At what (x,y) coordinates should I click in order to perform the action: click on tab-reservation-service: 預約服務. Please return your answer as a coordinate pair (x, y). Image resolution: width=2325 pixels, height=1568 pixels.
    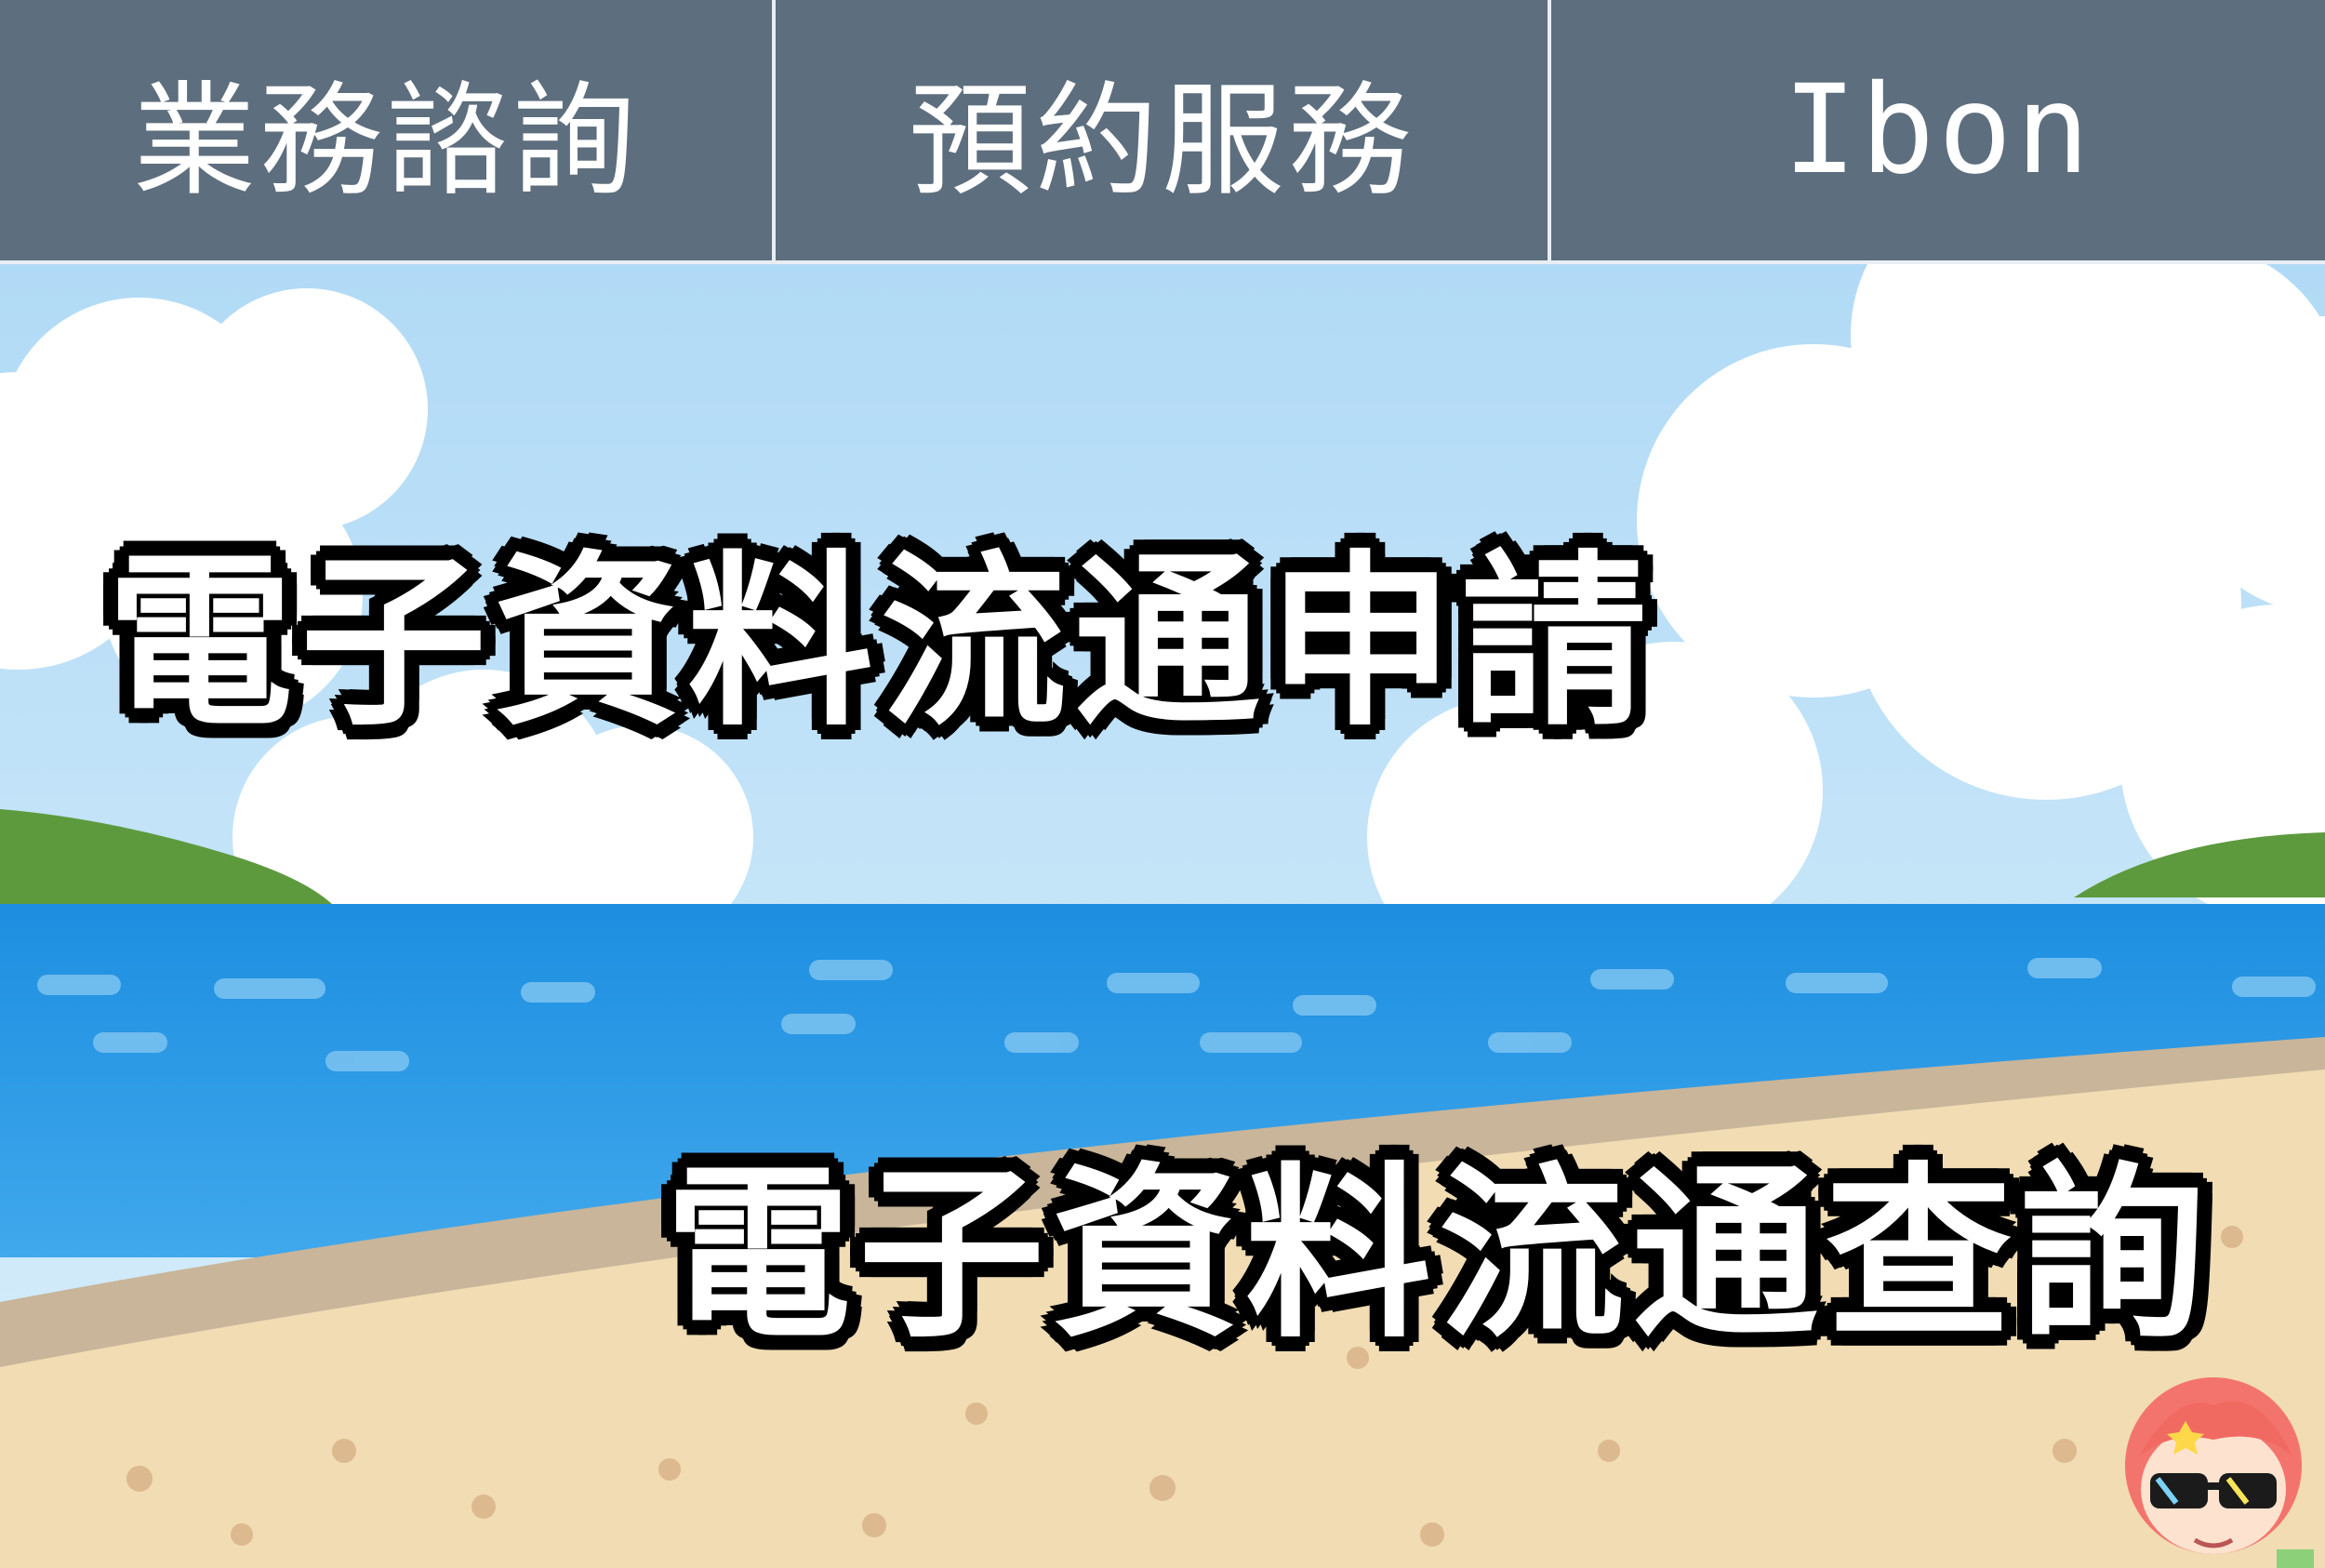
    Looking at the image, I should click on (1163, 130).